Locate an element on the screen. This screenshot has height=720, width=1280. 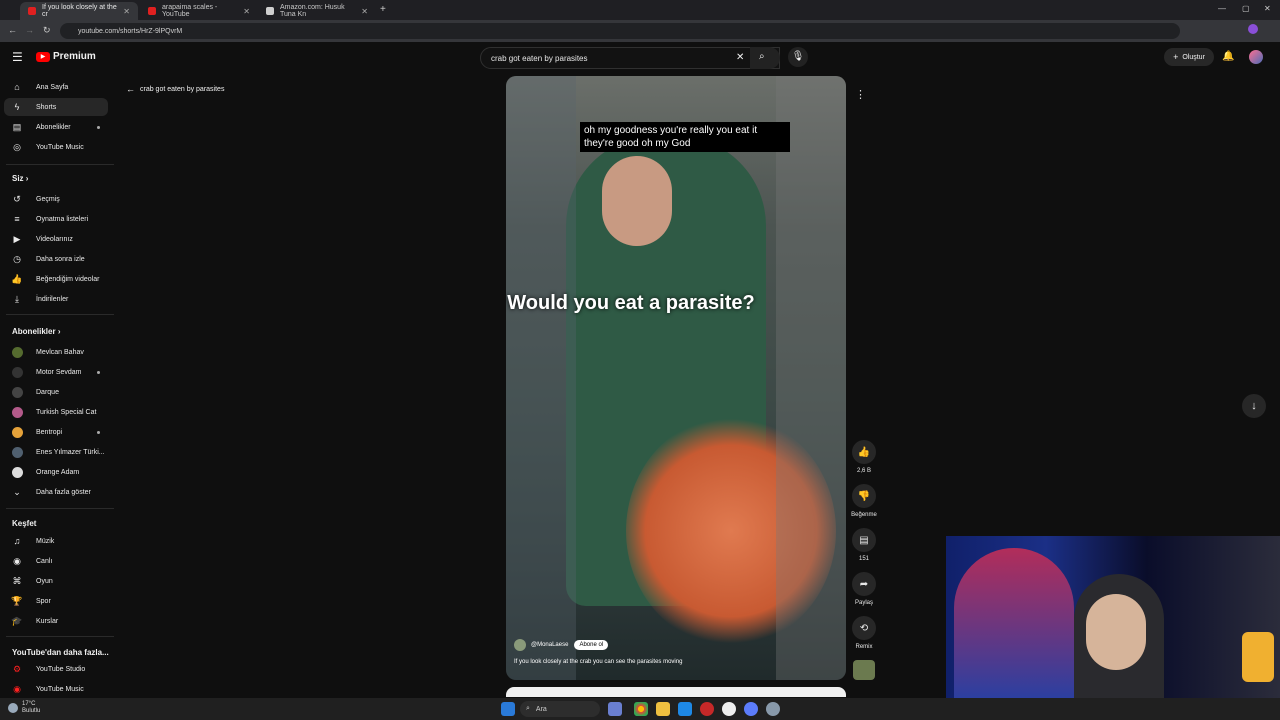
new-tab-icon: + is located at coordinates (383, 9).